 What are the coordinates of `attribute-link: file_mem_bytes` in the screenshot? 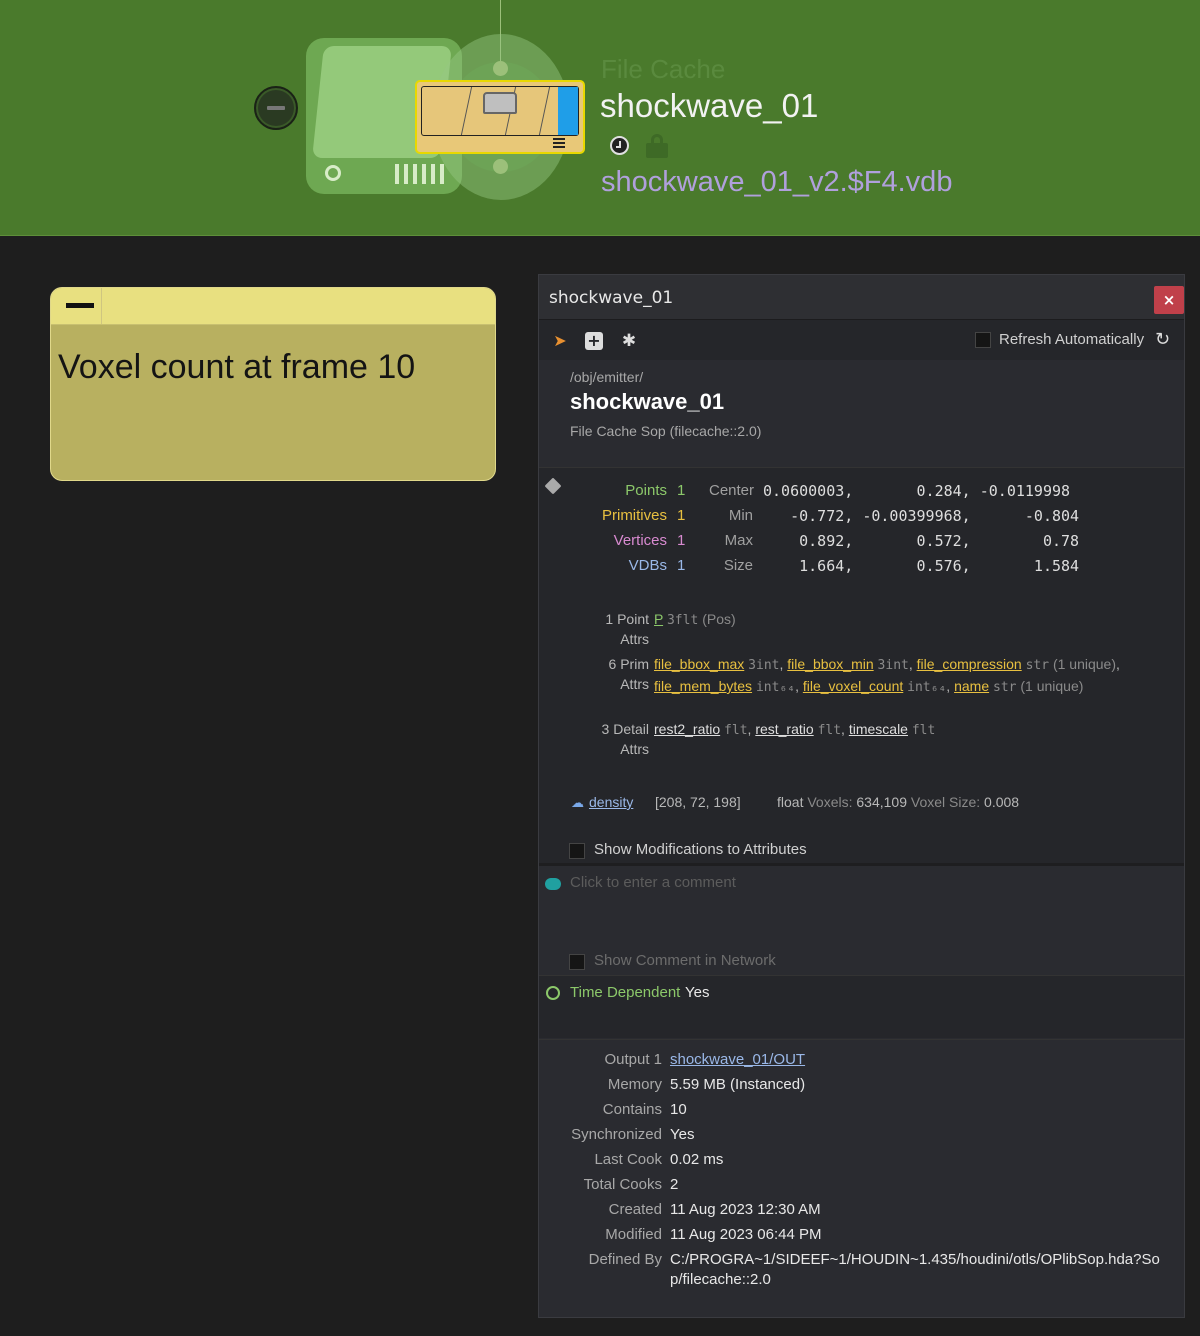 It's located at (703, 686).